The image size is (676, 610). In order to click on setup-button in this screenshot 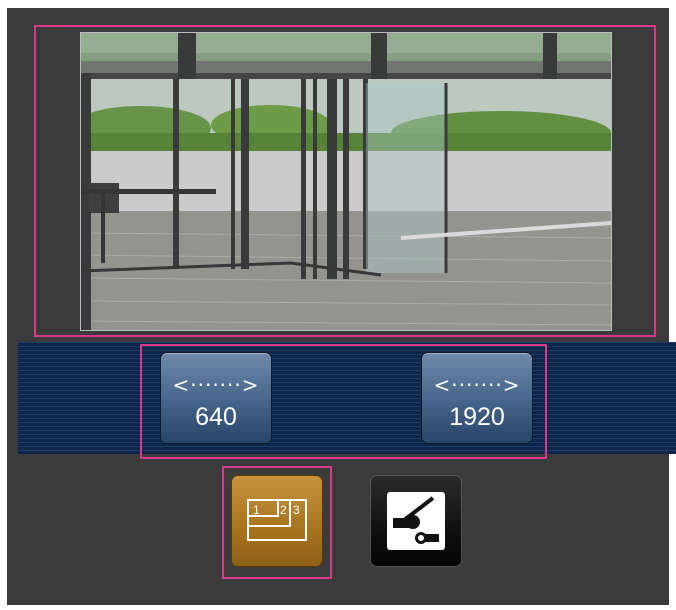, I will do `click(416, 521)`.